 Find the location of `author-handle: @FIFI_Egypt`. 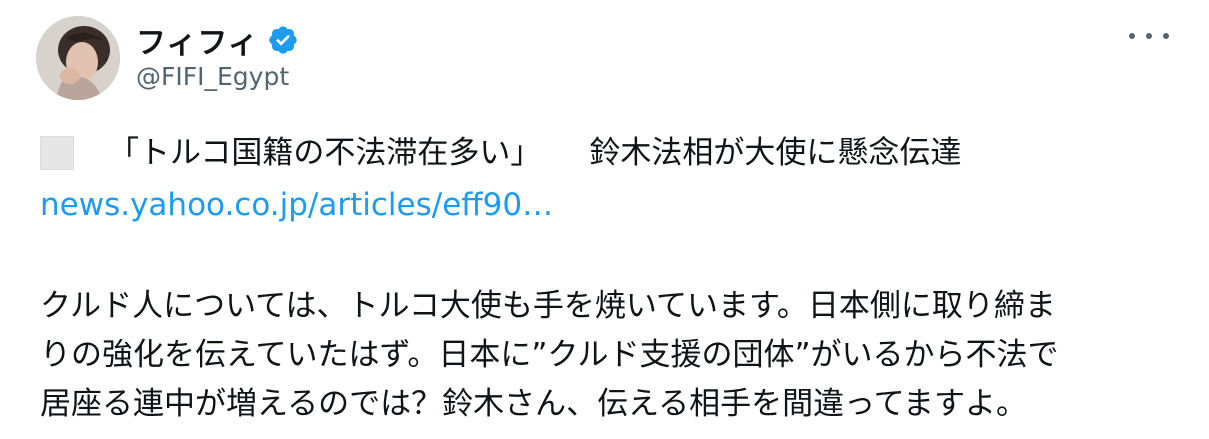

author-handle: @FIFI_Egypt is located at coordinates (212, 76).